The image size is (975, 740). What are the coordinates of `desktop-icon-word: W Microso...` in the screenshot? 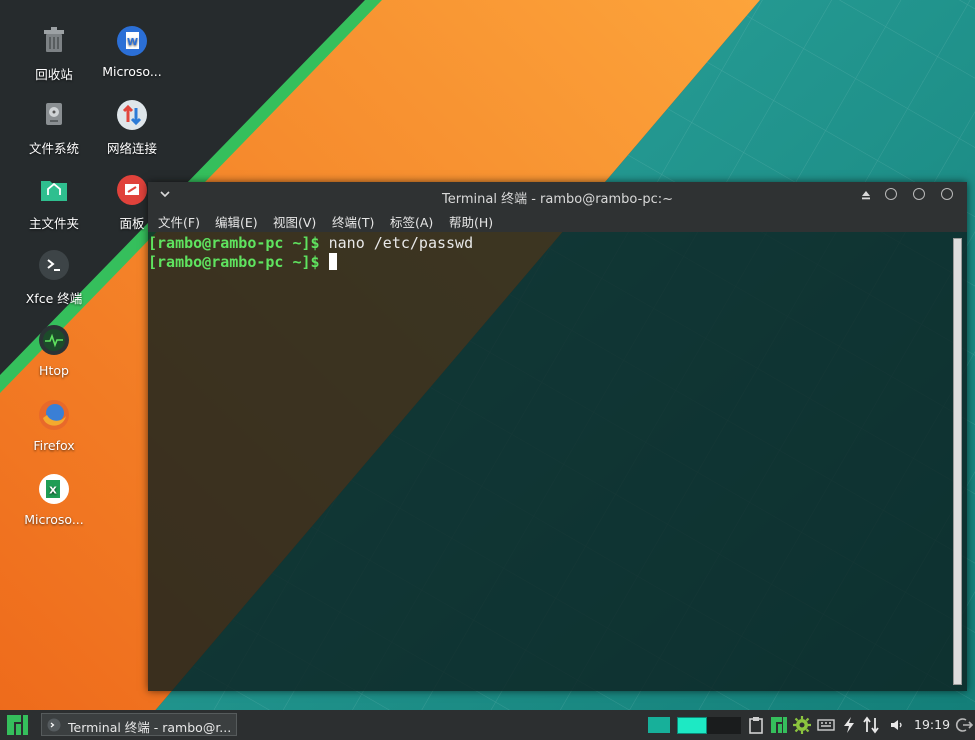 It's located at (132, 51).